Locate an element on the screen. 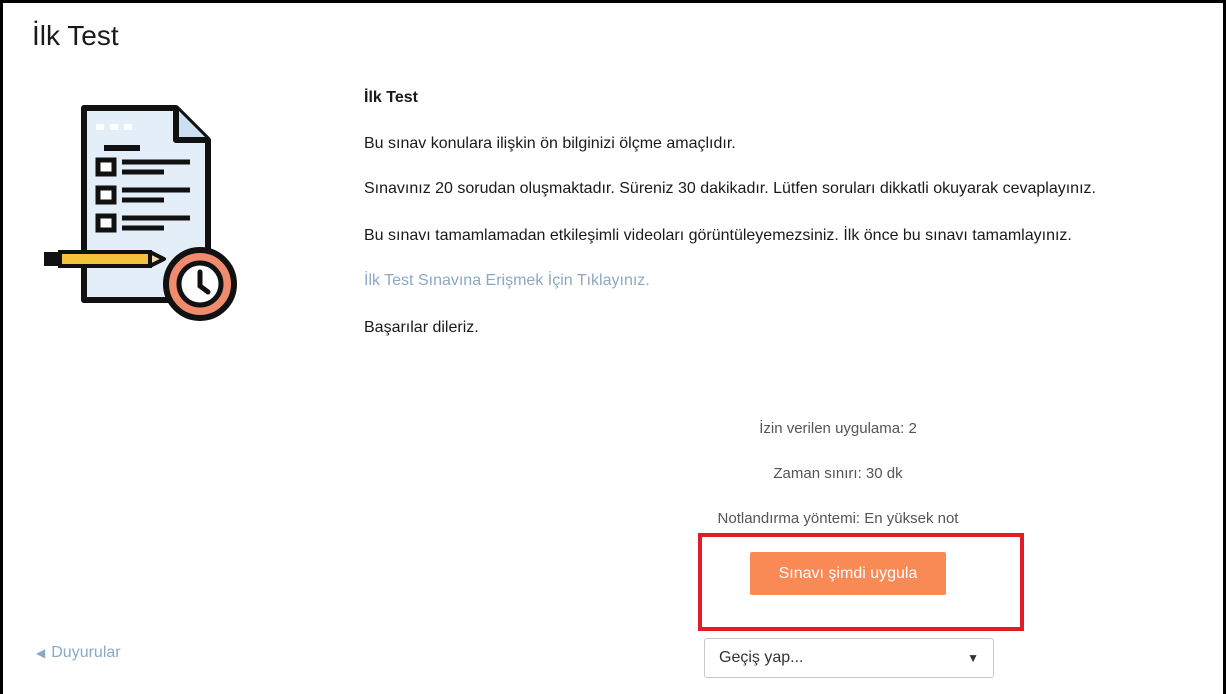 The width and height of the screenshot is (1226, 694). quiz-document-icon is located at coordinates (140, 213).